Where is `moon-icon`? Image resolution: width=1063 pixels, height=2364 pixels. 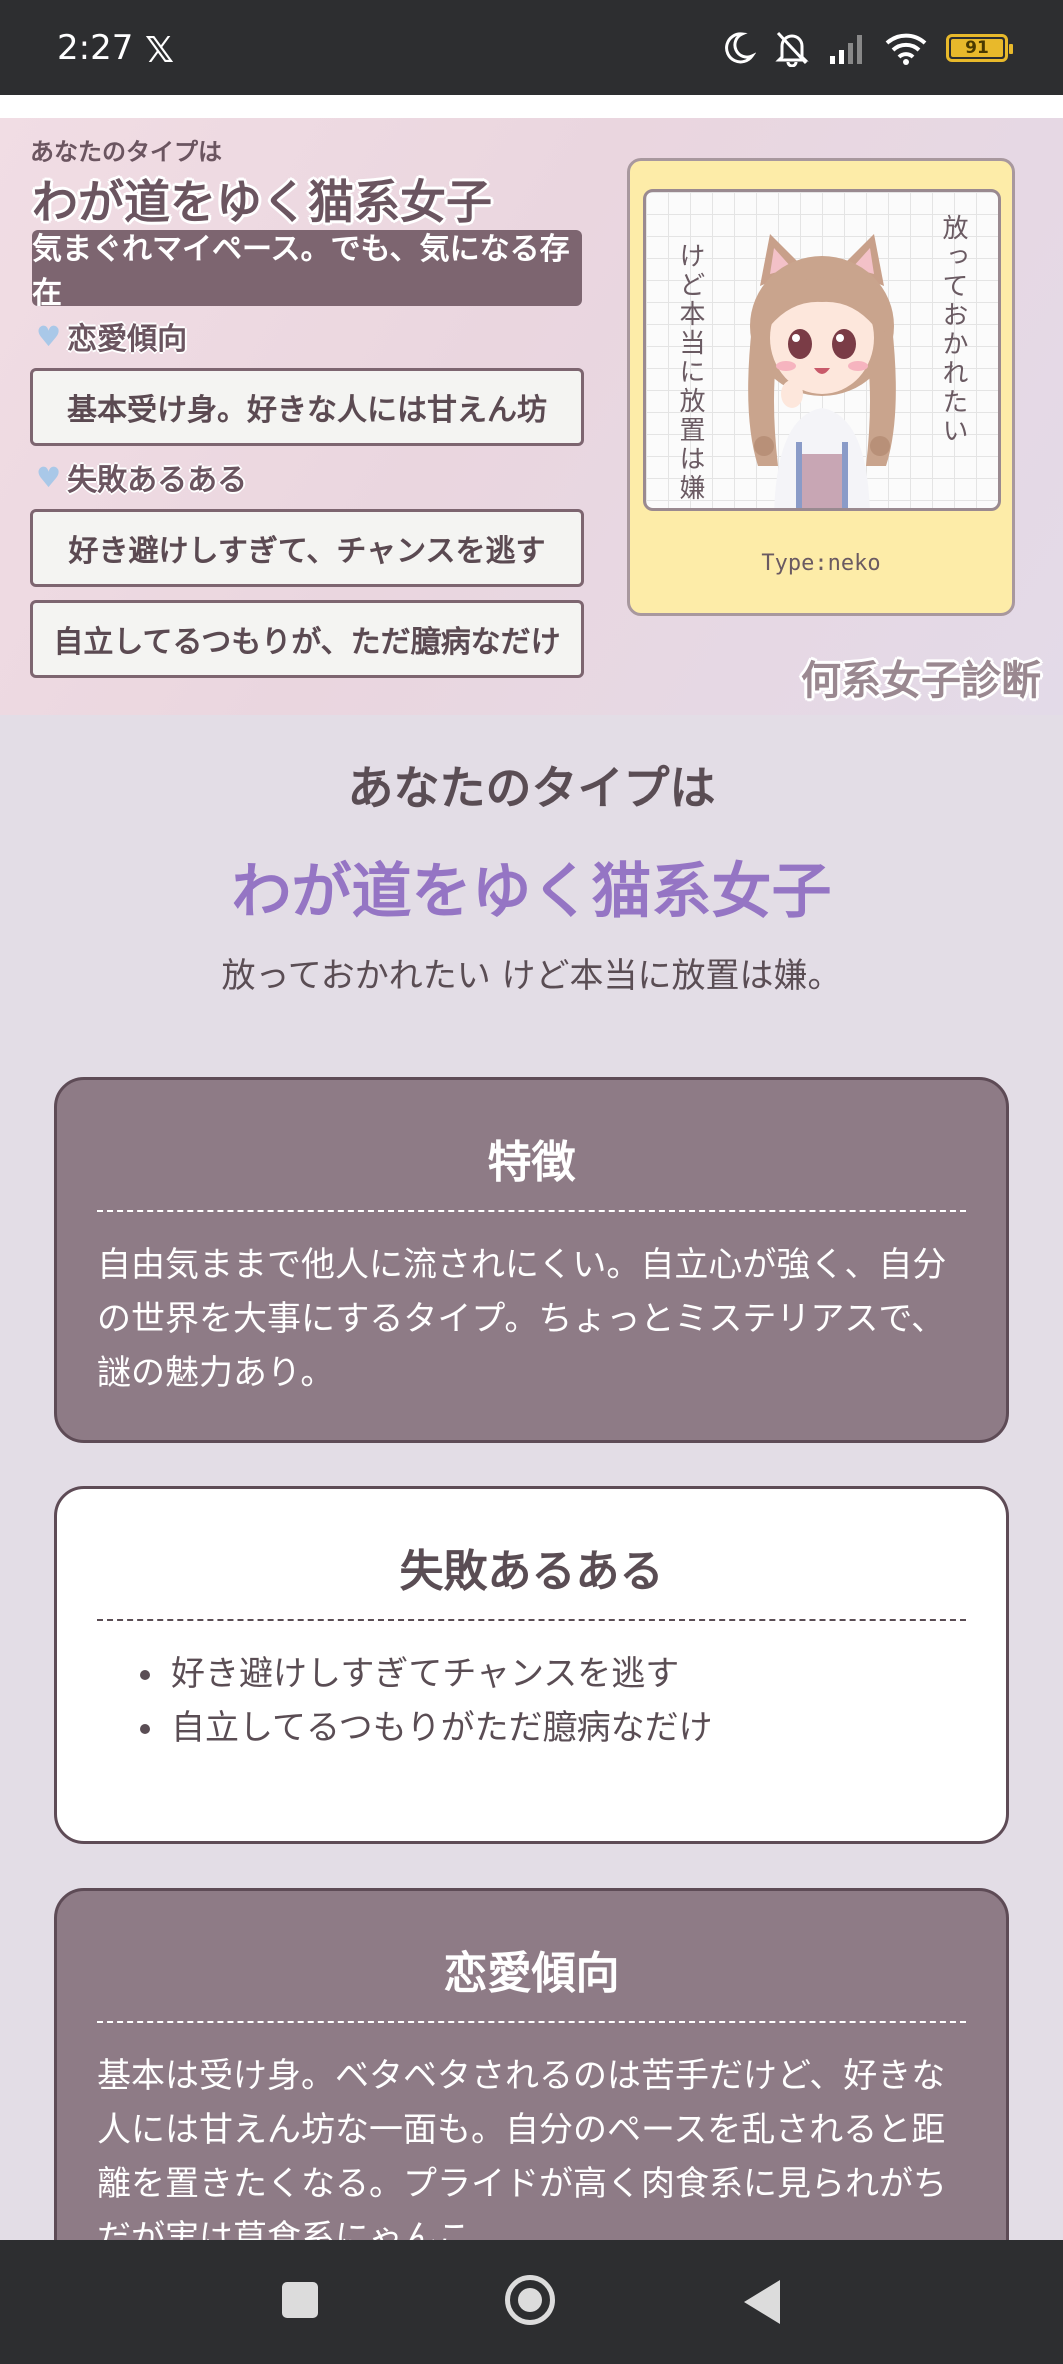
moon-icon is located at coordinates (740, 48).